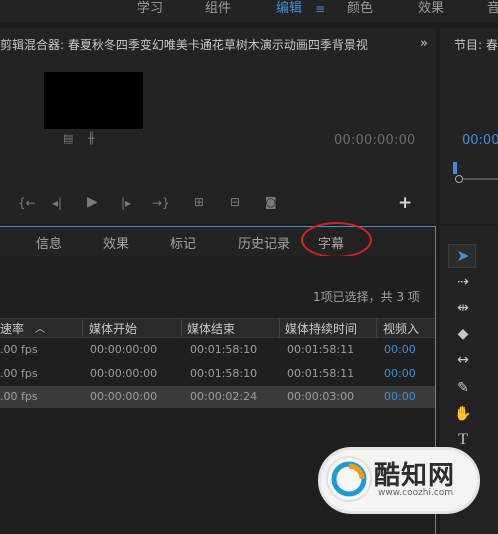  What do you see at coordinates (12, 328) in the screenshot?
I see `column-header-frame-rate: 帧速率` at bounding box center [12, 328].